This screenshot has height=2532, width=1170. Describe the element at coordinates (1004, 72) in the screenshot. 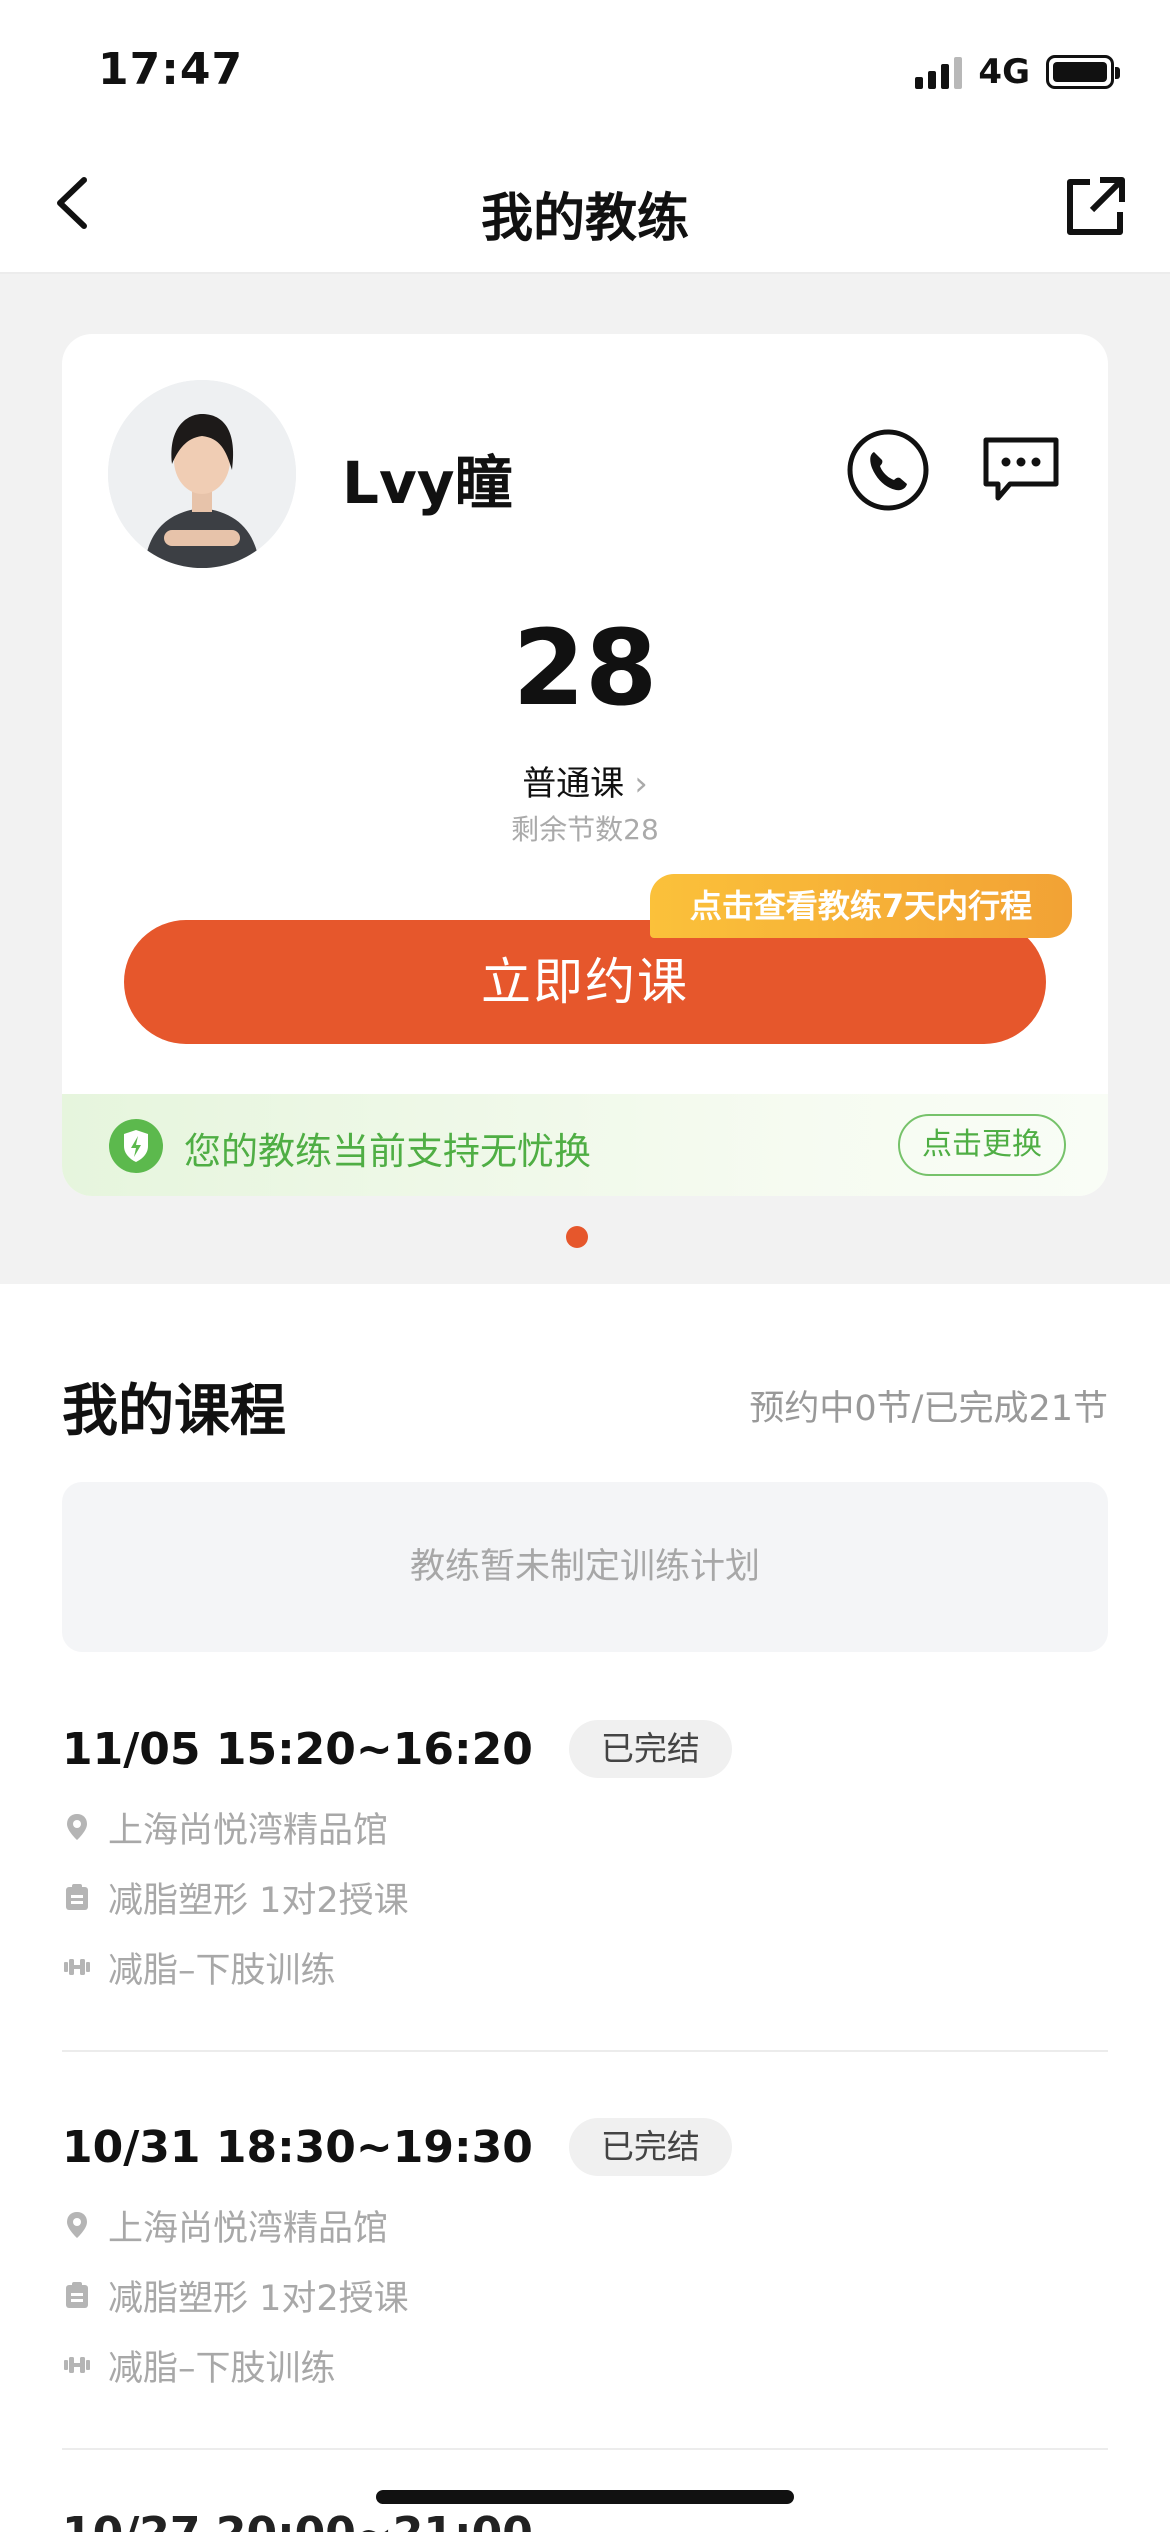

I see `network-label: 4G` at that location.